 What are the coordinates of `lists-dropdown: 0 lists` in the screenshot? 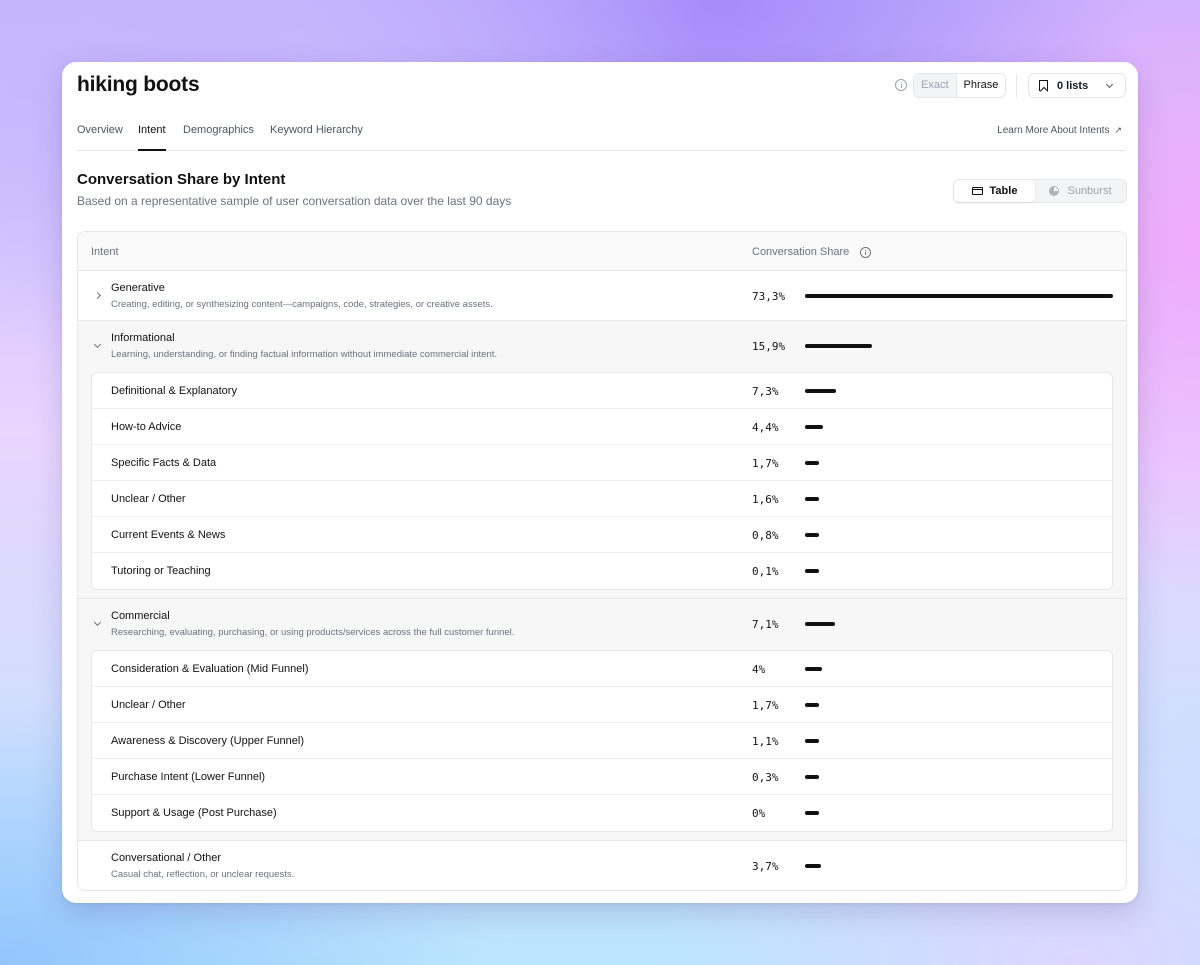 It's located at (1077, 85).